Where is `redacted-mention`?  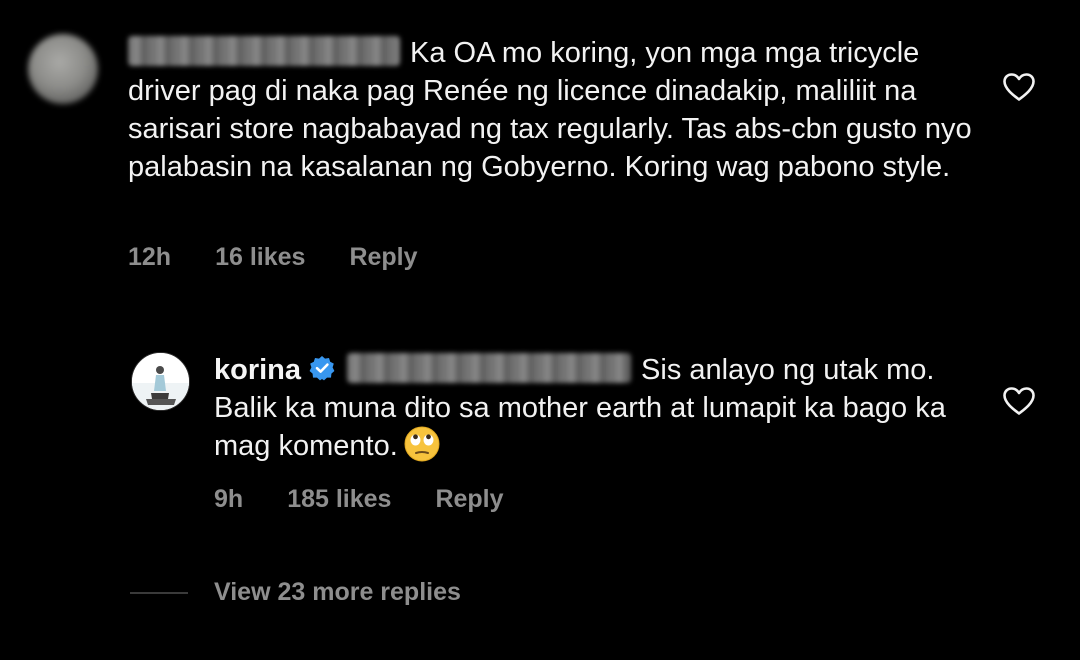 redacted-mention is located at coordinates (489, 368).